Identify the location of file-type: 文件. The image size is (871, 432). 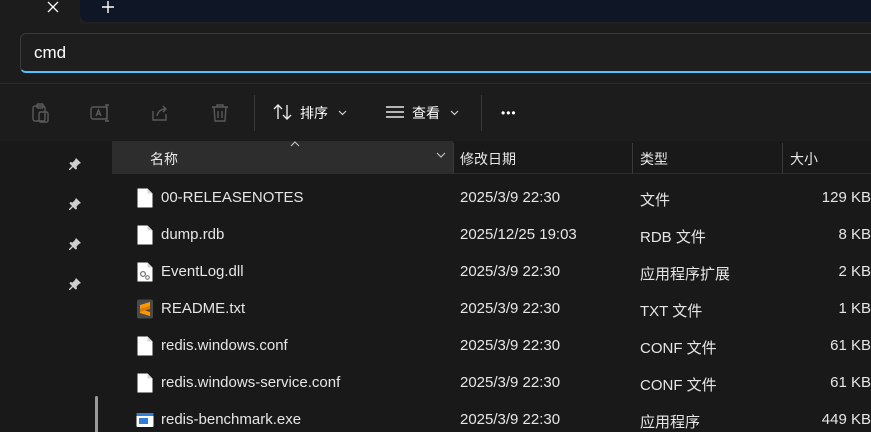
(655, 200).